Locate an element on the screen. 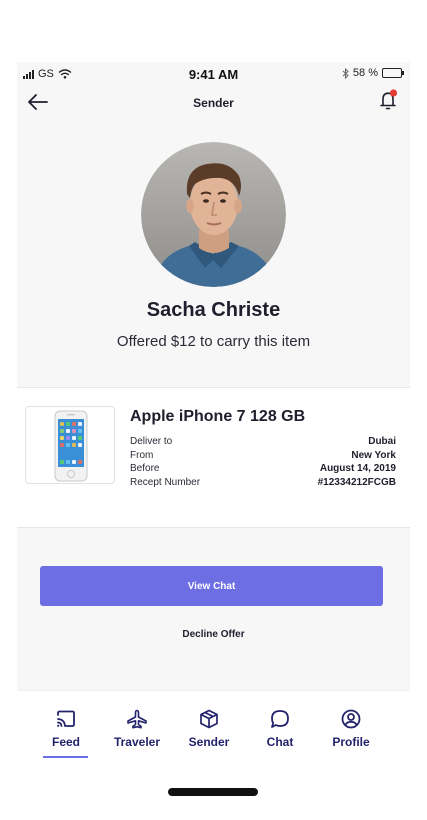 The width and height of the screenshot is (427, 820). battery-icon is located at coordinates (393, 73).